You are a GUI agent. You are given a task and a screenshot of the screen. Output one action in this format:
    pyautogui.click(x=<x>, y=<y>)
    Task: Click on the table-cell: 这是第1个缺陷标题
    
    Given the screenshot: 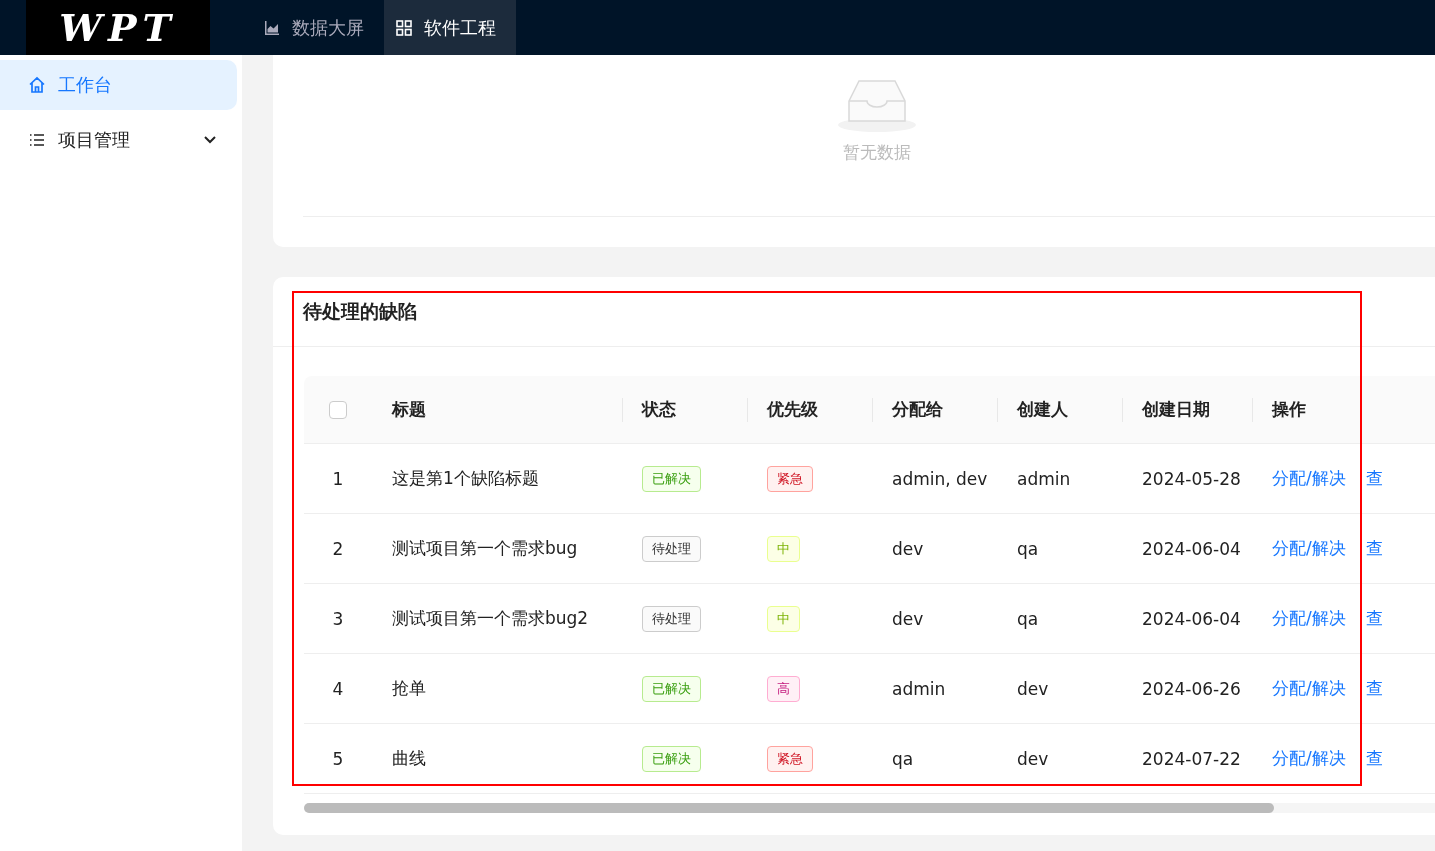 What is the action you would take?
    pyautogui.click(x=465, y=478)
    